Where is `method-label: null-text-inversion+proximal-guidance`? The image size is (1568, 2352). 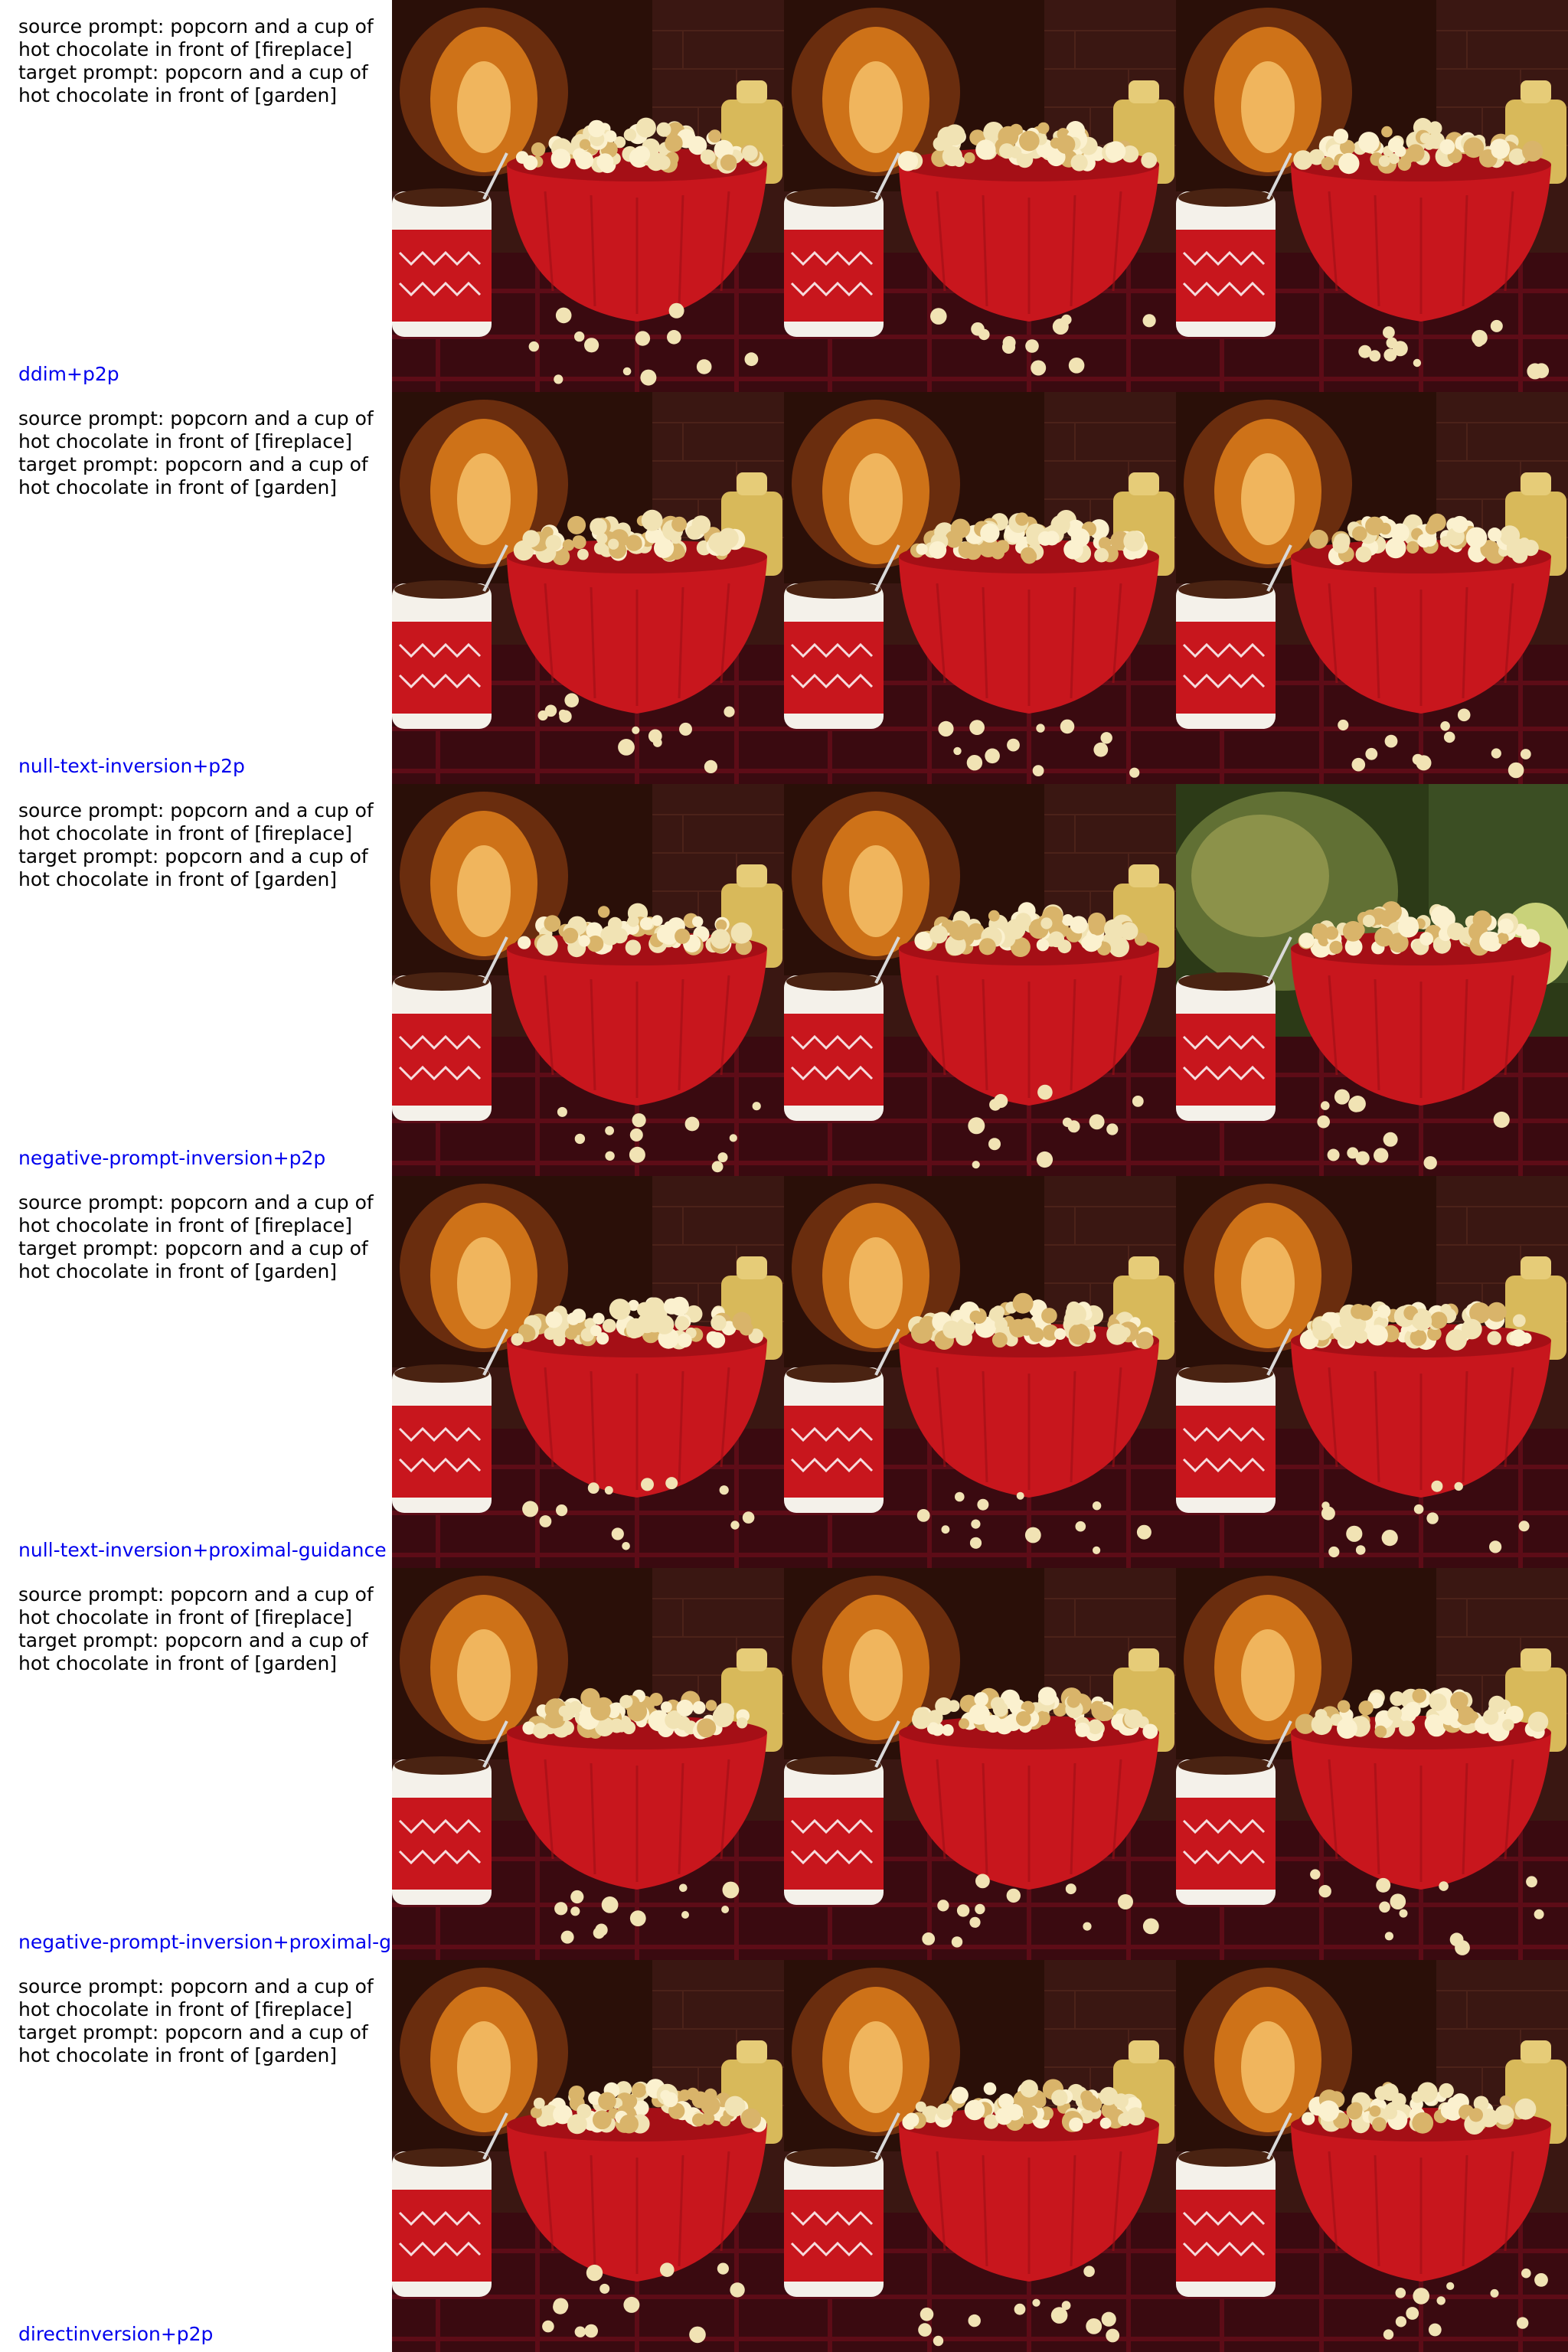
method-label: null-text-inversion+proximal-guidance is located at coordinates (202, 1550).